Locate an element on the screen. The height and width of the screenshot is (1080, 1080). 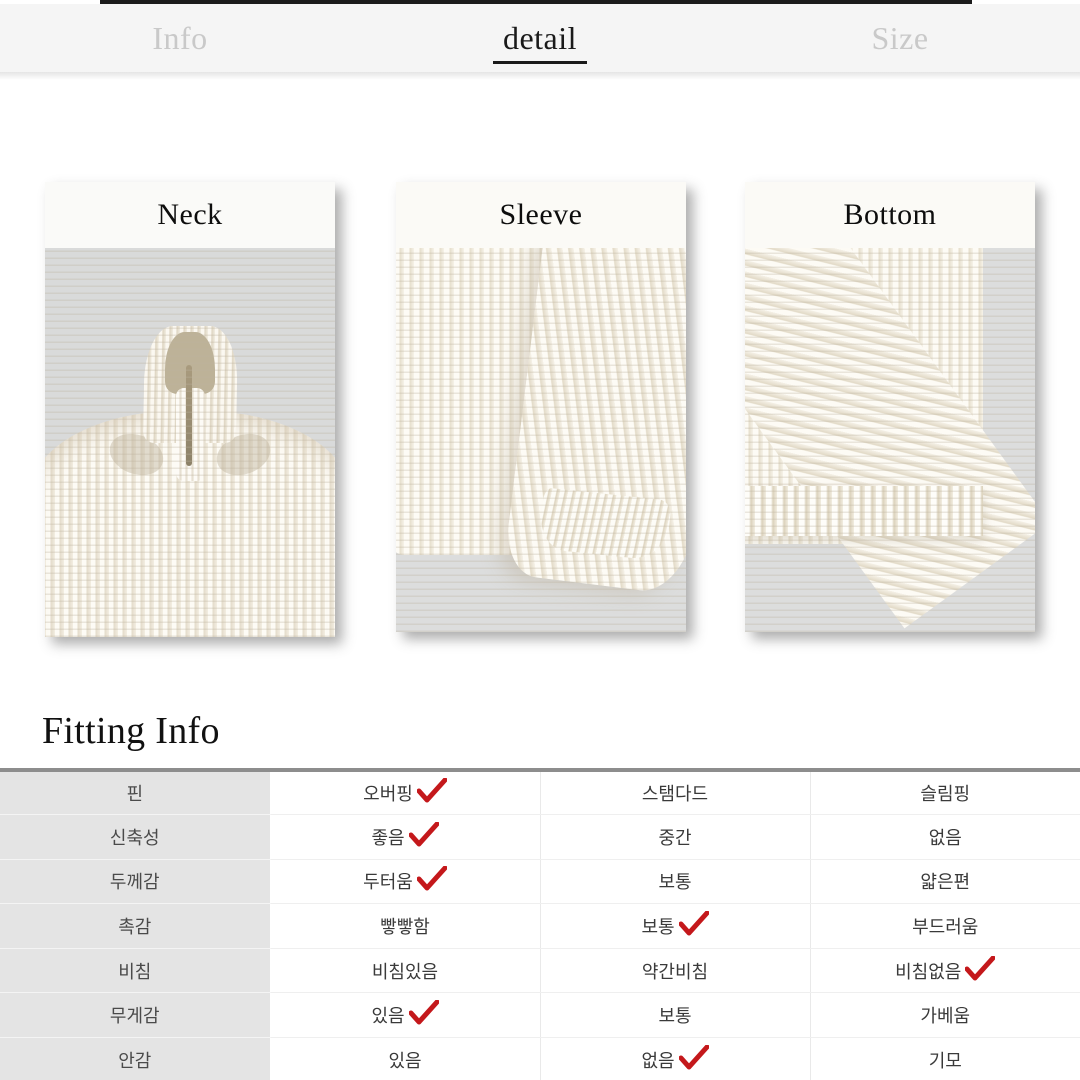
fitting-option-inner: 두터움 is located at coordinates (405, 881).